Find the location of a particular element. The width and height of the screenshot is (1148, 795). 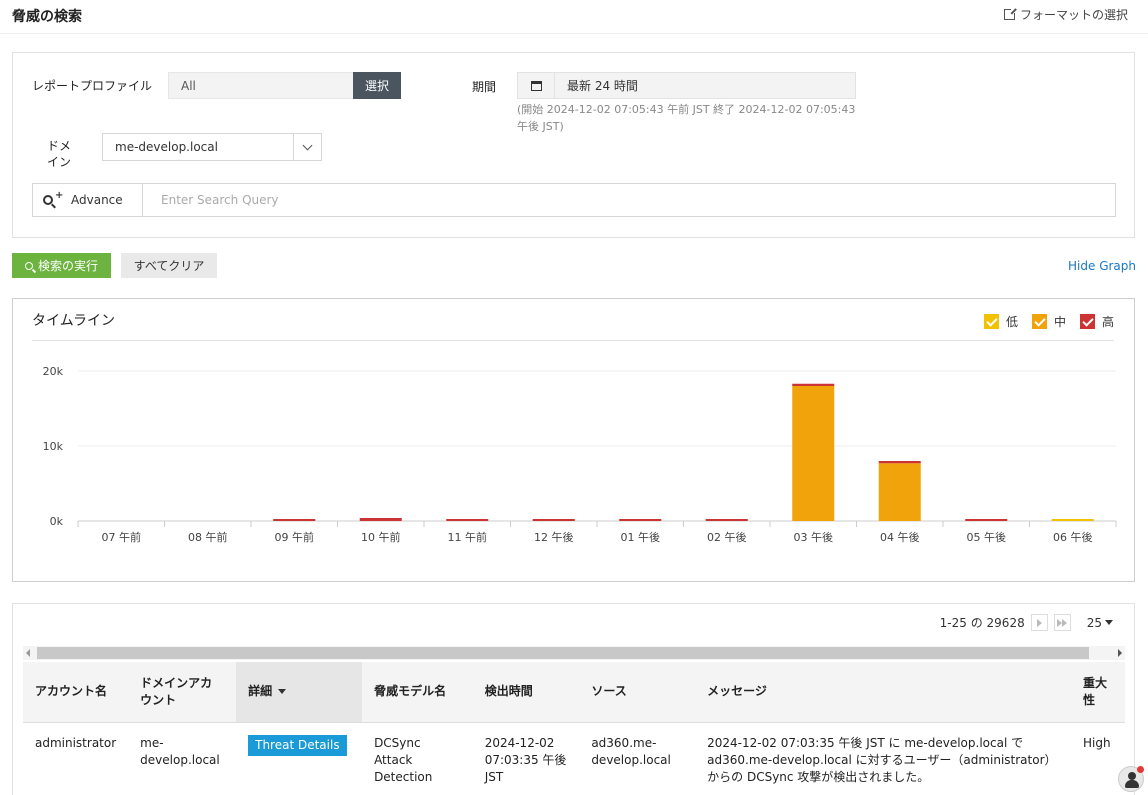

calendar-button is located at coordinates (536, 85).